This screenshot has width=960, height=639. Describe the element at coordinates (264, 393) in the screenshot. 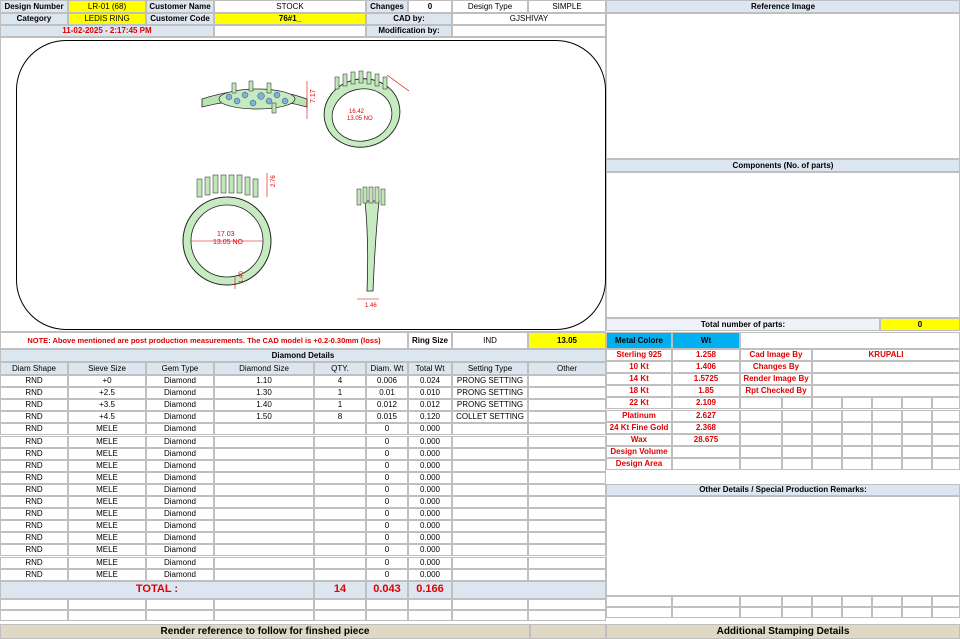

I see `diamond-cell: 1.30` at that location.